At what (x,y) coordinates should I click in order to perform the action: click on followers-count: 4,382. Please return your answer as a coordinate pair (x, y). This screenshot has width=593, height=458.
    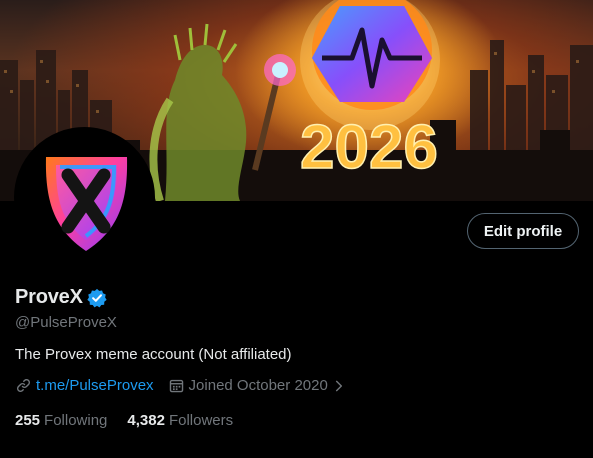
    Looking at the image, I should click on (146, 420).